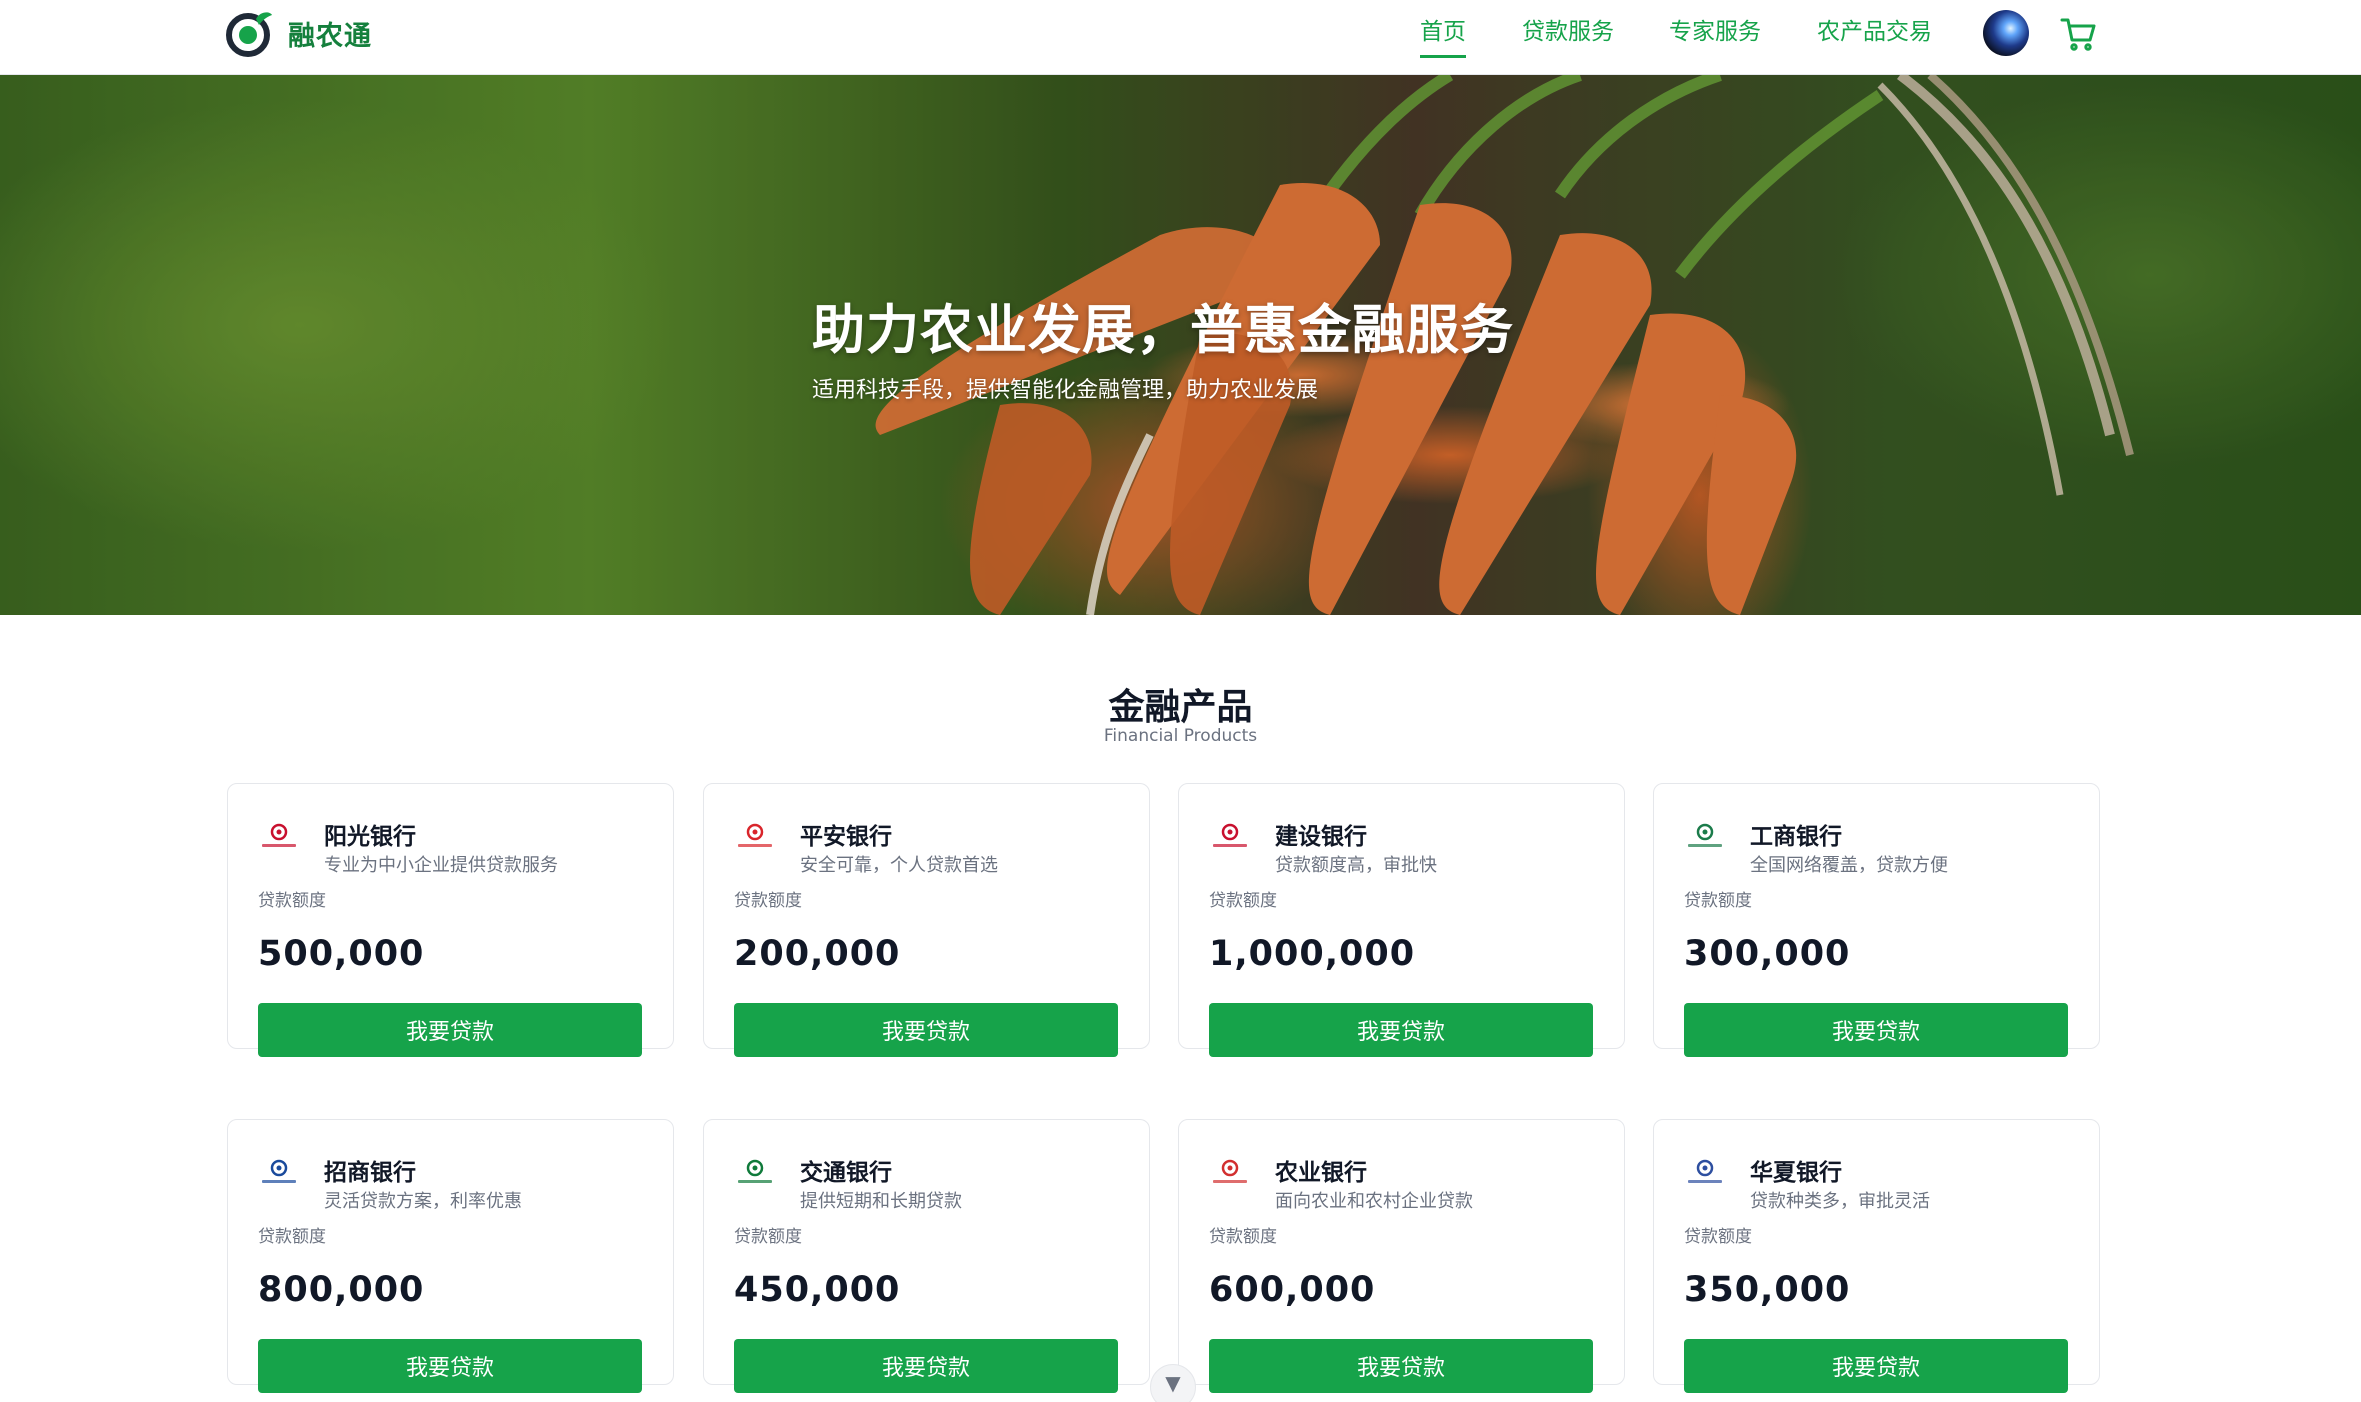 The image size is (2361, 1402). Describe the element at coordinates (2006, 33) in the screenshot. I see `user-avatar` at that location.